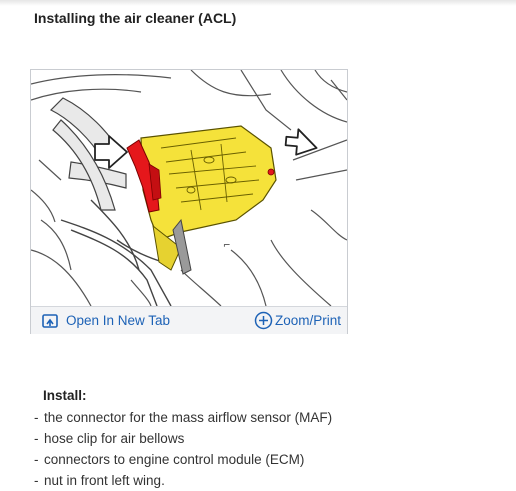 The height and width of the screenshot is (491, 516). I want to click on nut-highlight, so click(271, 172).